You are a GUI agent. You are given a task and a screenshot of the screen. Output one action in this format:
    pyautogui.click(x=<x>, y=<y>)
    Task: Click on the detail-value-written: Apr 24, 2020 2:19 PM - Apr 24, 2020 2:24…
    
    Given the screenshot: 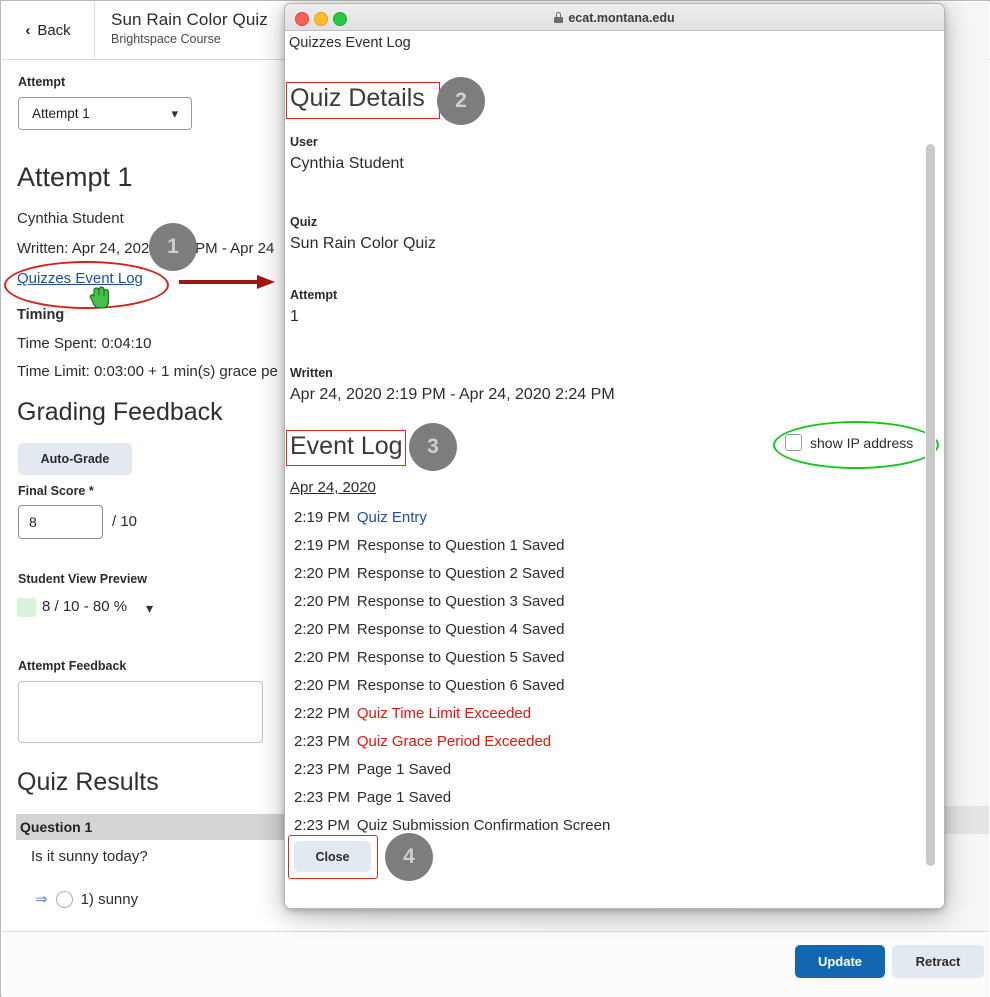 What is the action you would take?
    pyautogui.click(x=452, y=394)
    